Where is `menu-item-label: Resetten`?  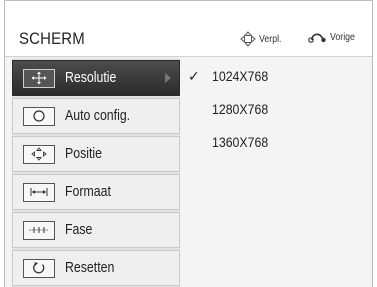
menu-item-label: Resetten is located at coordinates (90, 268).